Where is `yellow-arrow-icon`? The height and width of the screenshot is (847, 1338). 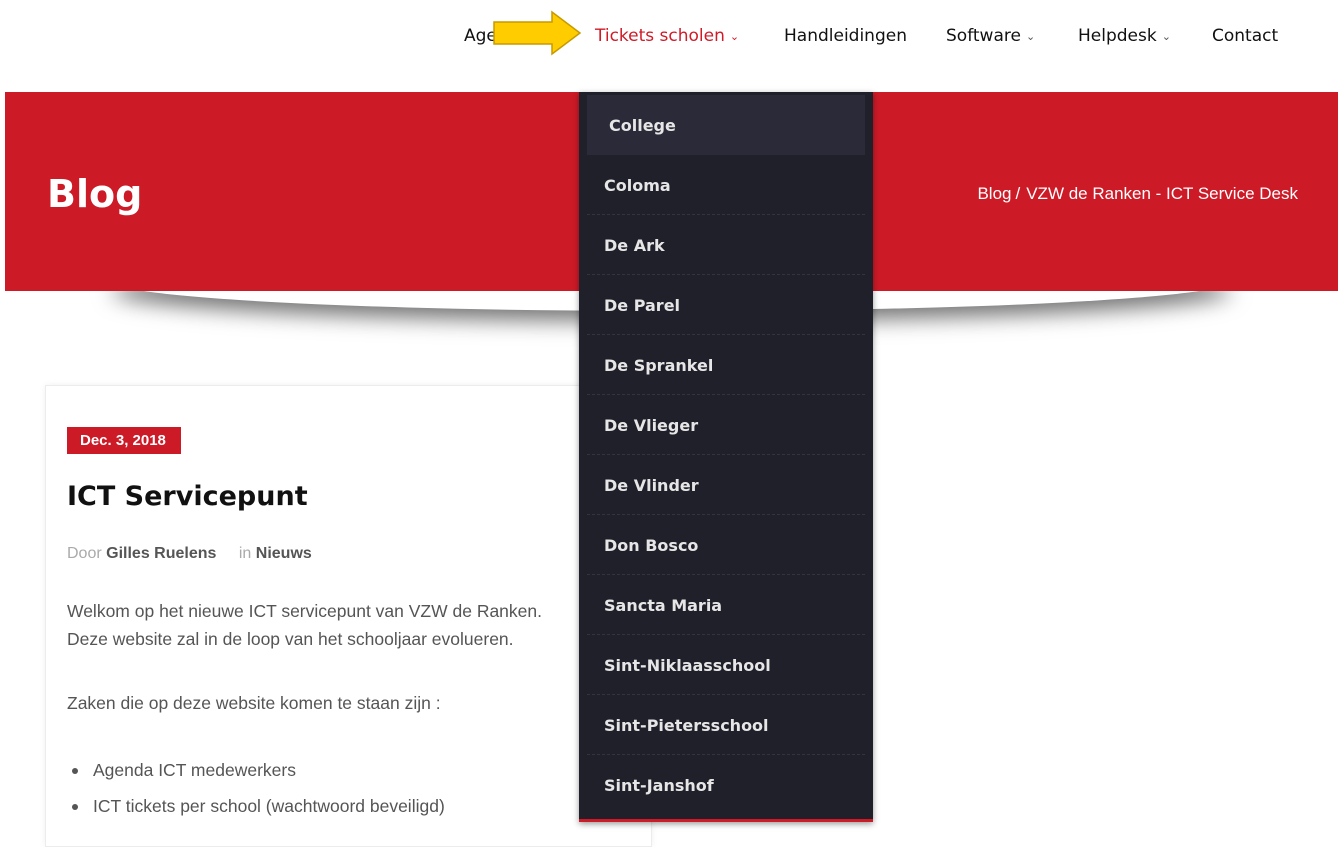 yellow-arrow-icon is located at coordinates (537, 33).